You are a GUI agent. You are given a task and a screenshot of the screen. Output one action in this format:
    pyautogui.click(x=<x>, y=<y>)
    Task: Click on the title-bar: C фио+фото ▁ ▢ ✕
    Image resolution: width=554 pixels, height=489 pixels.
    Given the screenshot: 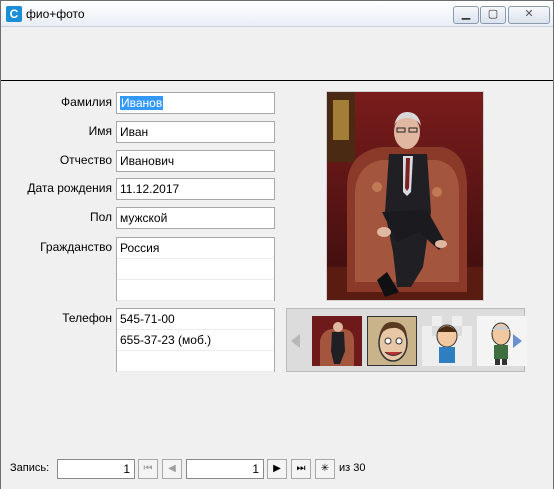 What is the action you would take?
    pyautogui.click(x=277, y=14)
    